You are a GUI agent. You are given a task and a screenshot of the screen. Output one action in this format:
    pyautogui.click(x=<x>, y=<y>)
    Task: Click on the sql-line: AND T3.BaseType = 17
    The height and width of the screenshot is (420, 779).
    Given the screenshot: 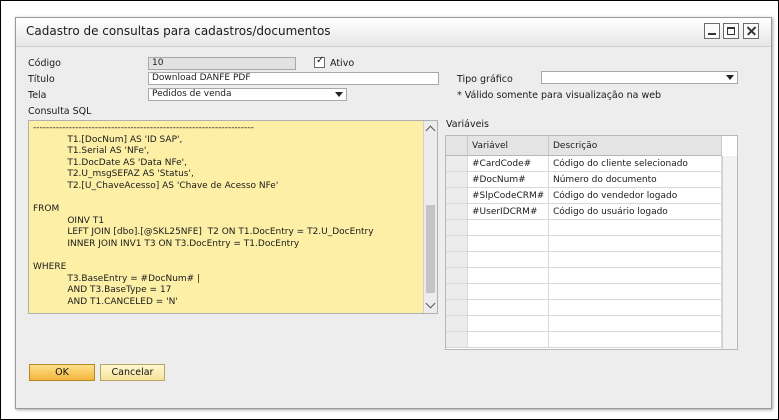 What is the action you would take?
    pyautogui.click(x=102, y=290)
    